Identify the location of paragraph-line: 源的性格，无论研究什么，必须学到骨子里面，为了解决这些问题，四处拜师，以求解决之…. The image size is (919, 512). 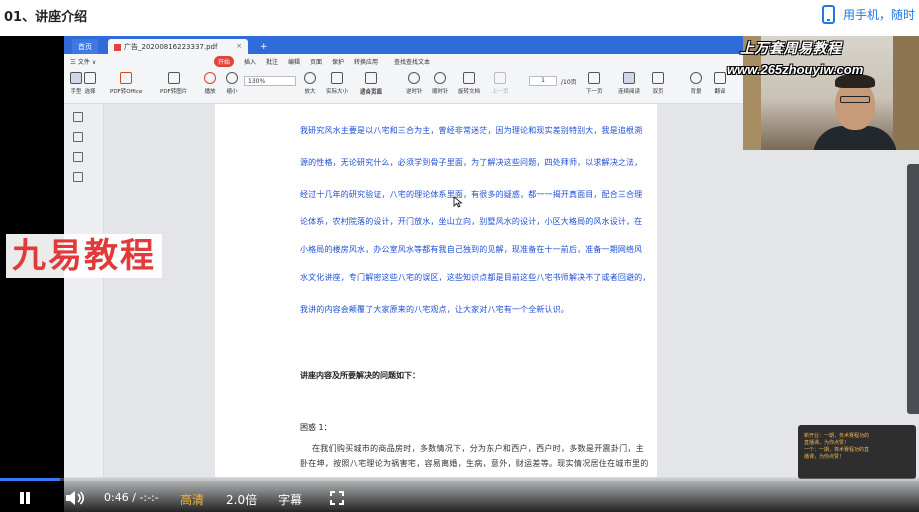
(471, 162).